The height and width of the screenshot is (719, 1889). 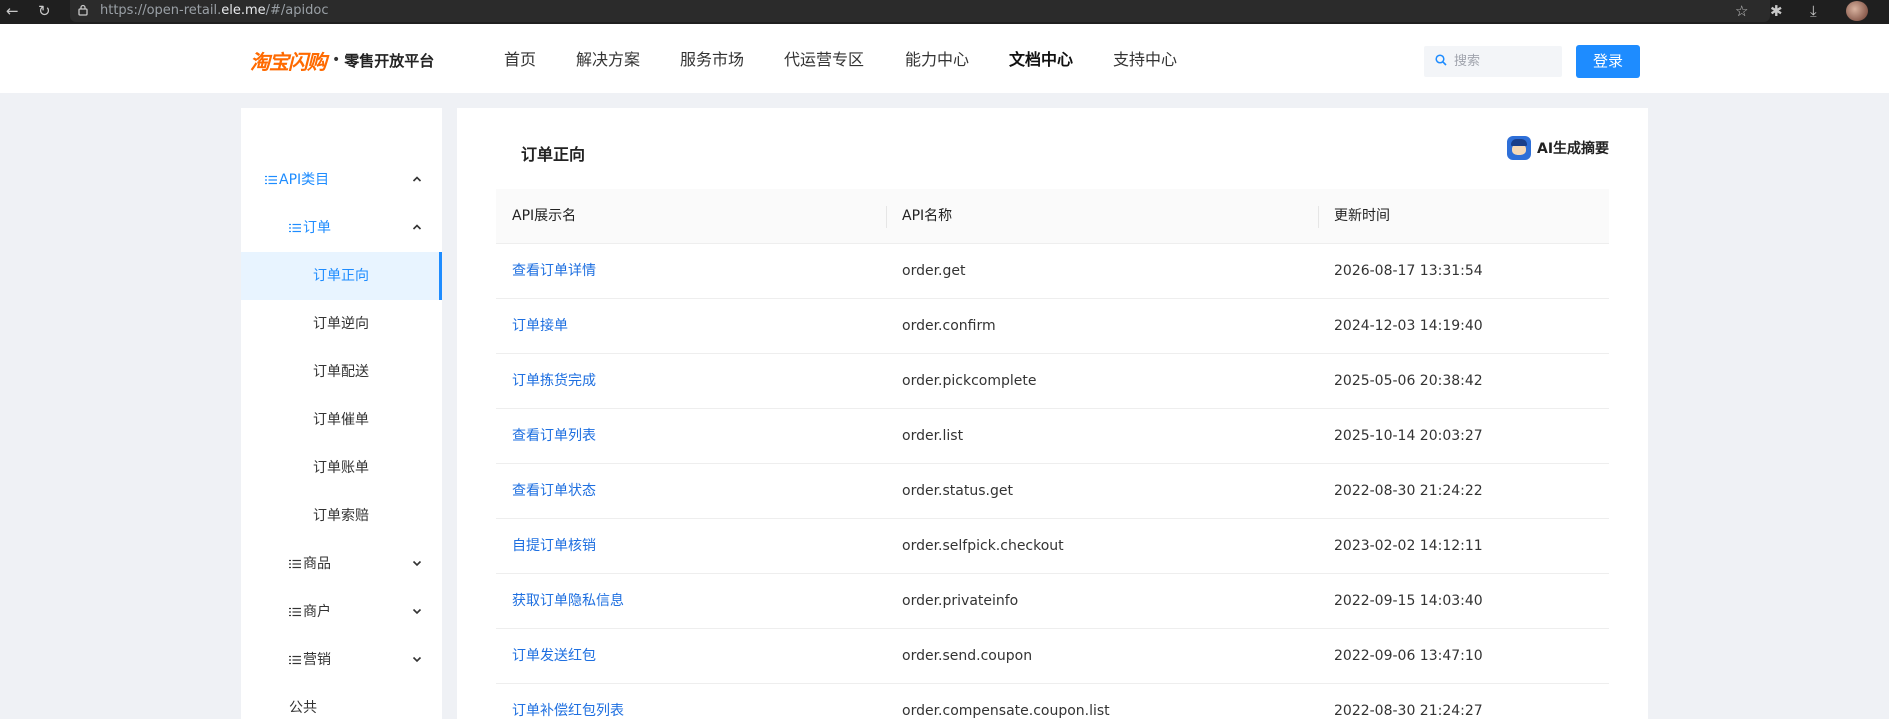 What do you see at coordinates (288, 61) in the screenshot?
I see `logo-brand: 淘宝闪购` at bounding box center [288, 61].